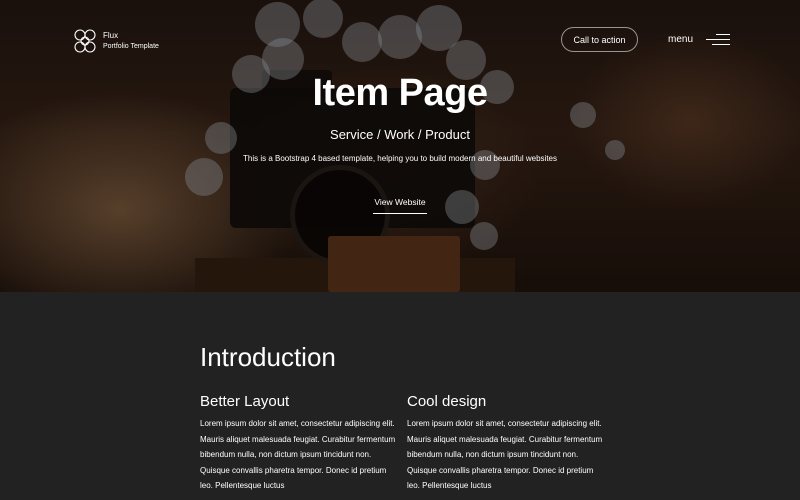 This screenshot has height=500, width=800. I want to click on brand-name: Flux, so click(111, 35).